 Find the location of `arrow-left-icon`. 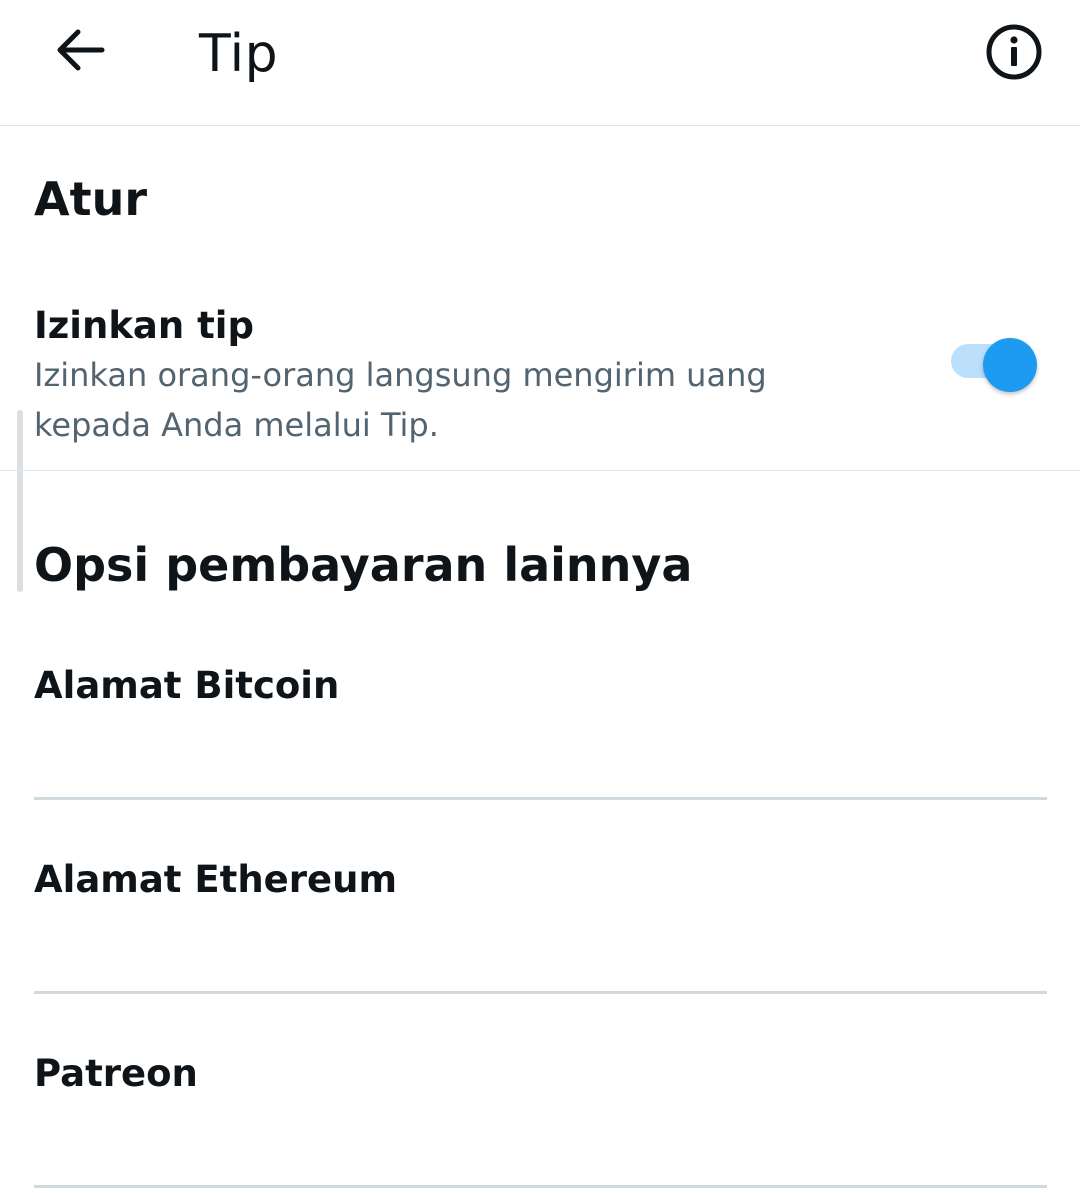

arrow-left-icon is located at coordinates (81, 50).